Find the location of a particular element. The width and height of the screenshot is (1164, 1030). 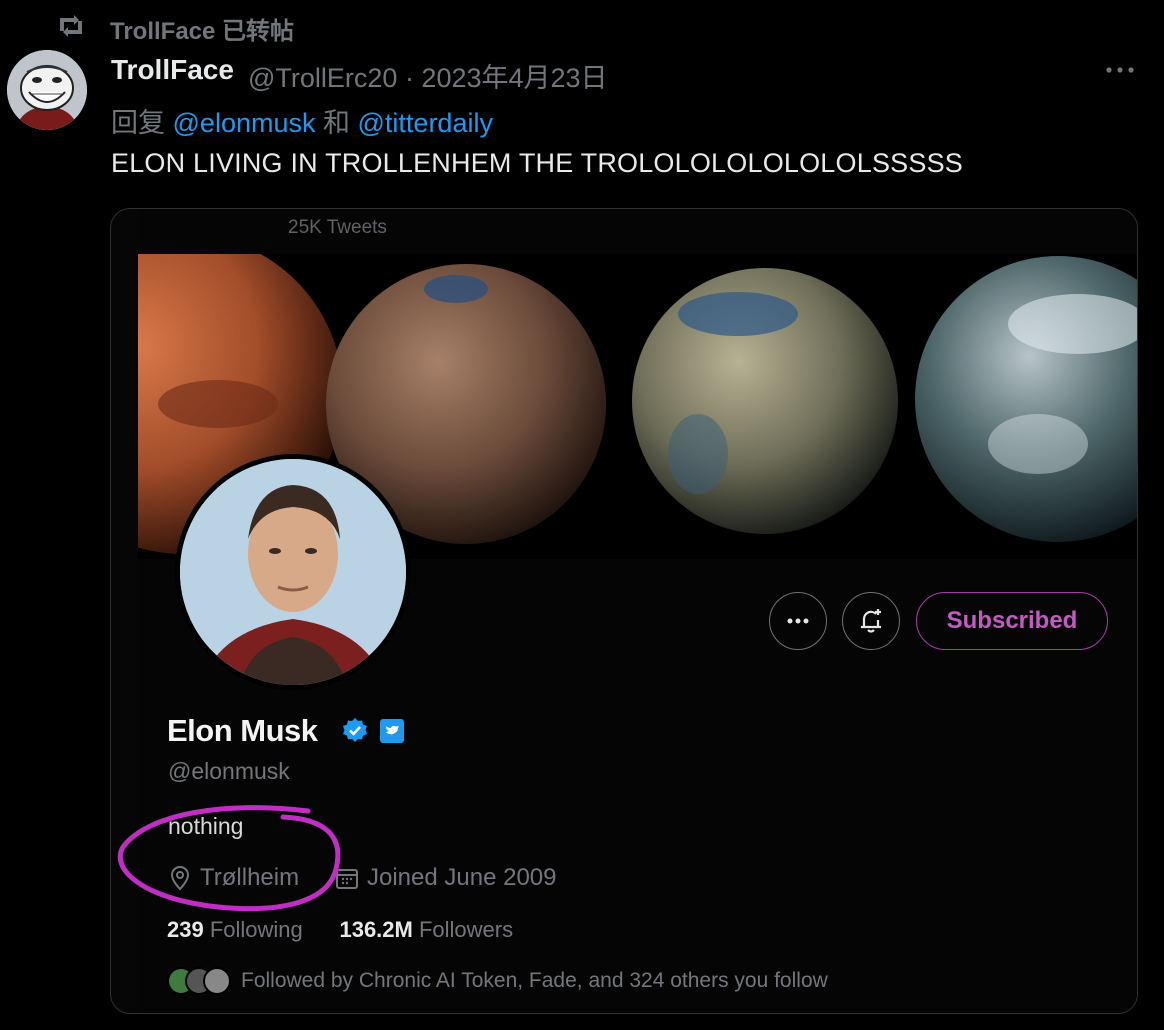

reply-prefix: 回复 is located at coordinates (138, 123).